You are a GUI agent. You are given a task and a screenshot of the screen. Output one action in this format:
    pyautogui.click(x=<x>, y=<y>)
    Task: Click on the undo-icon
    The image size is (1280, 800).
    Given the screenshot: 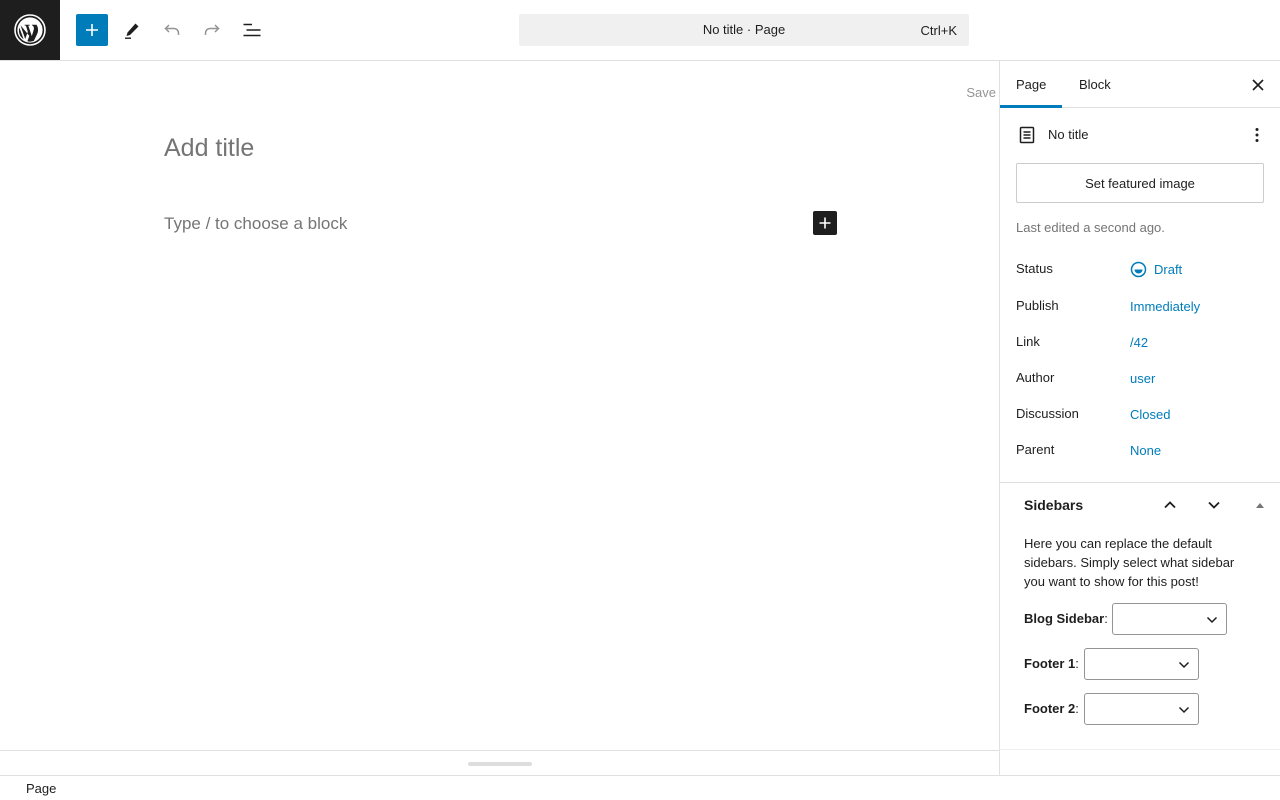 What is the action you would take?
    pyautogui.click(x=172, y=29)
    